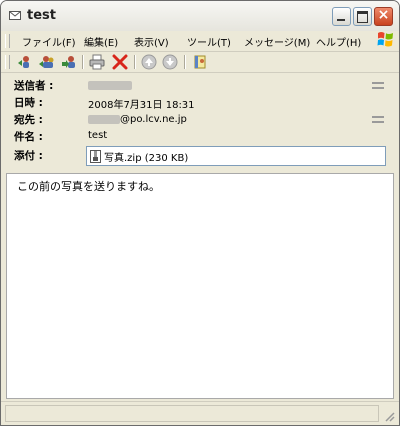 The height and width of the screenshot is (426, 400). What do you see at coordinates (151, 41) in the screenshot?
I see `menu-view: 表示(V)` at bounding box center [151, 41].